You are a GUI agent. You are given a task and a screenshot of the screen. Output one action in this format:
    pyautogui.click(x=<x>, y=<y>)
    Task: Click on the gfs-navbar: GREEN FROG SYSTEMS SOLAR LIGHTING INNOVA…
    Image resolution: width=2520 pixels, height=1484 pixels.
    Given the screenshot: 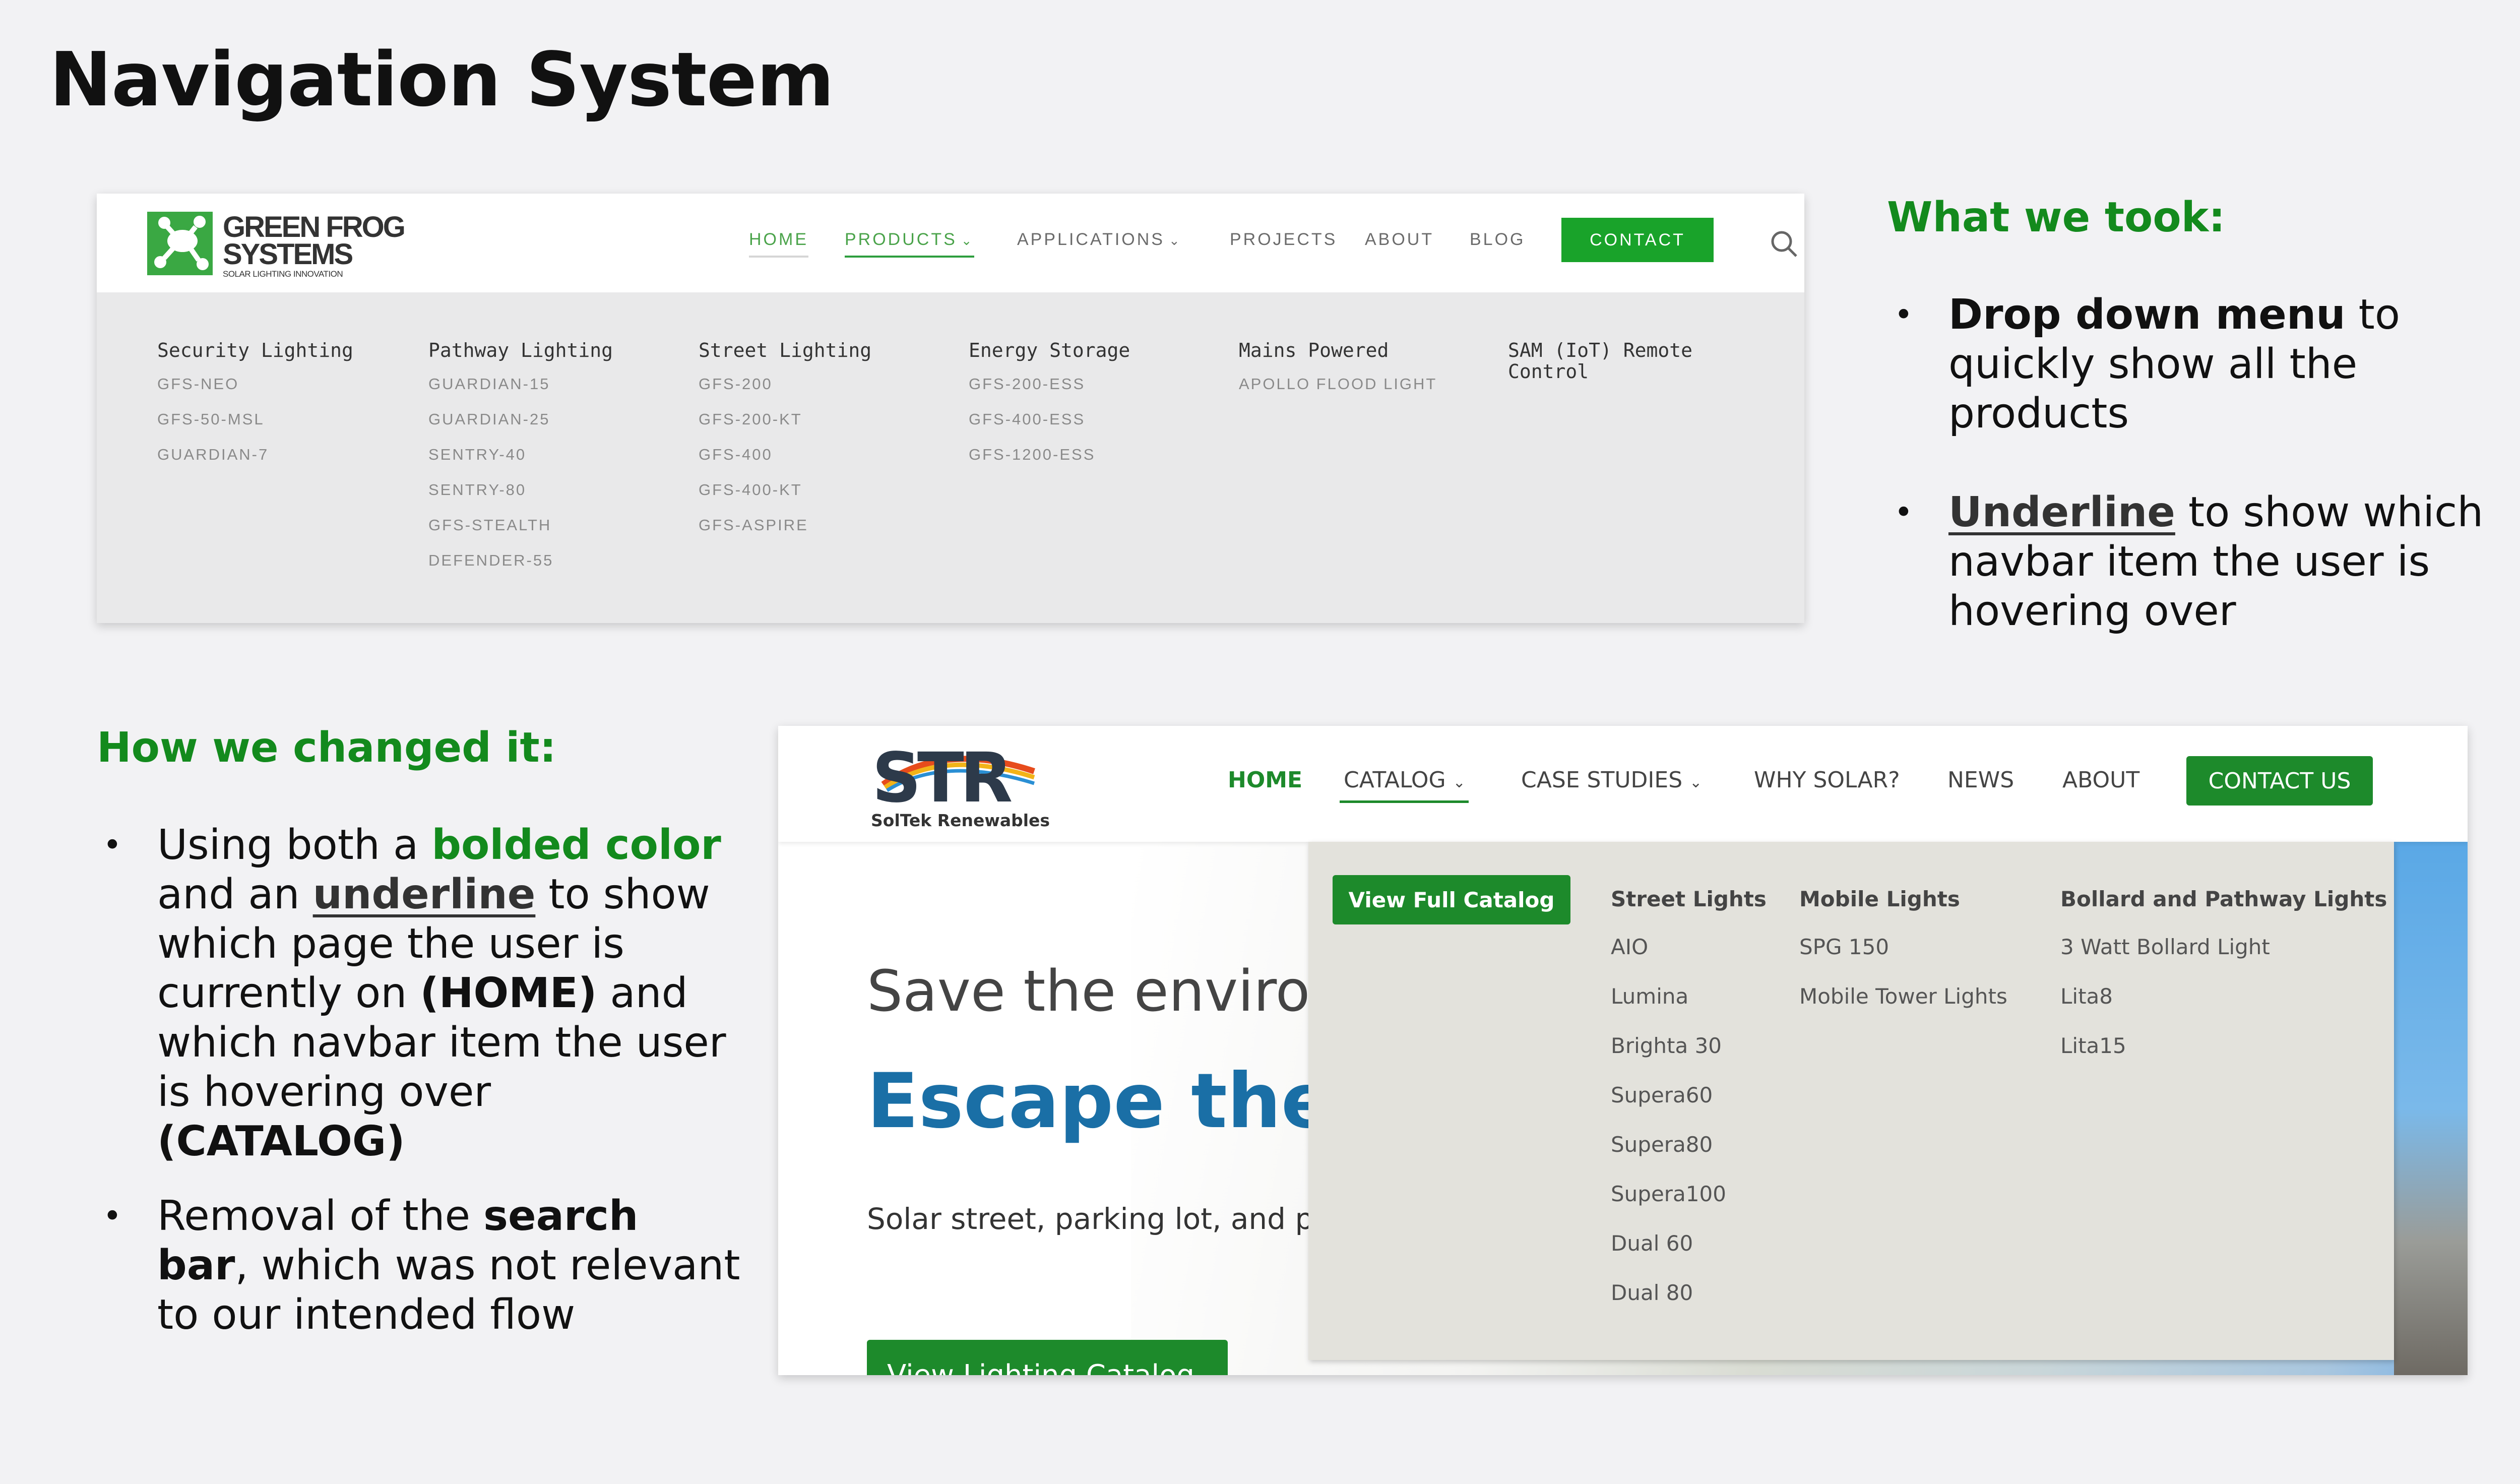 What is the action you would take?
    pyautogui.click(x=951, y=243)
    